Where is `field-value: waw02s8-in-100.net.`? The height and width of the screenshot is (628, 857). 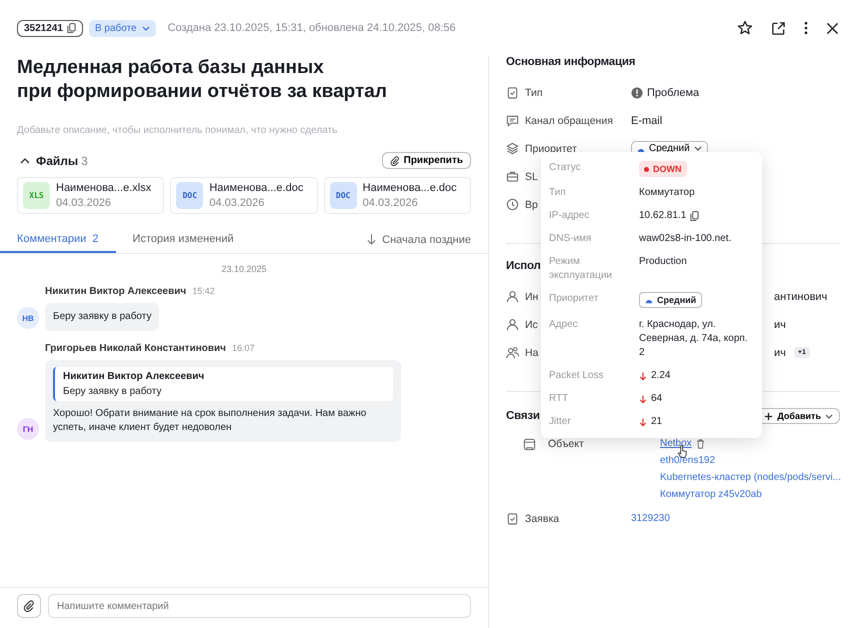 field-value: waw02s8-in-100.net. is located at coordinates (685, 238).